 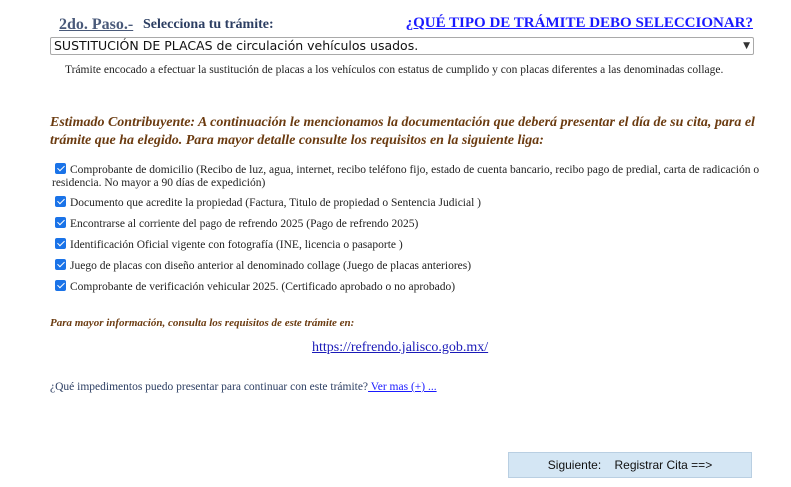 I want to click on step-label: 2do. Paso.-, so click(x=96, y=24).